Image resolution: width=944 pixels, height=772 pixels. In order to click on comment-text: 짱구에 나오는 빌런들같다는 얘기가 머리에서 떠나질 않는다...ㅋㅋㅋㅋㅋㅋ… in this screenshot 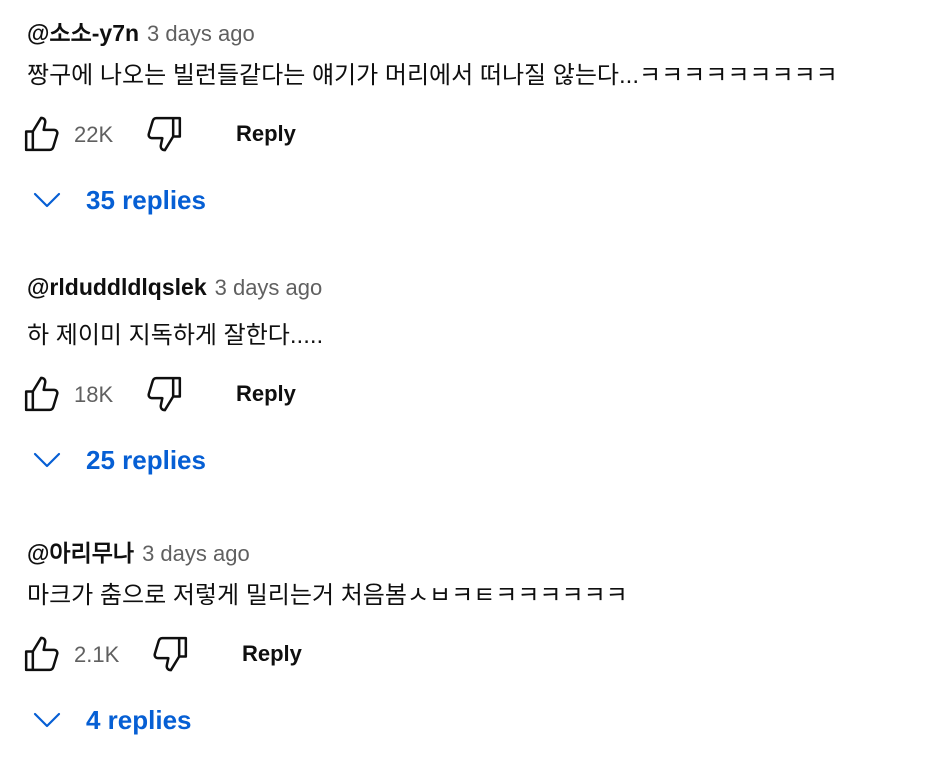, I will do `click(432, 75)`.